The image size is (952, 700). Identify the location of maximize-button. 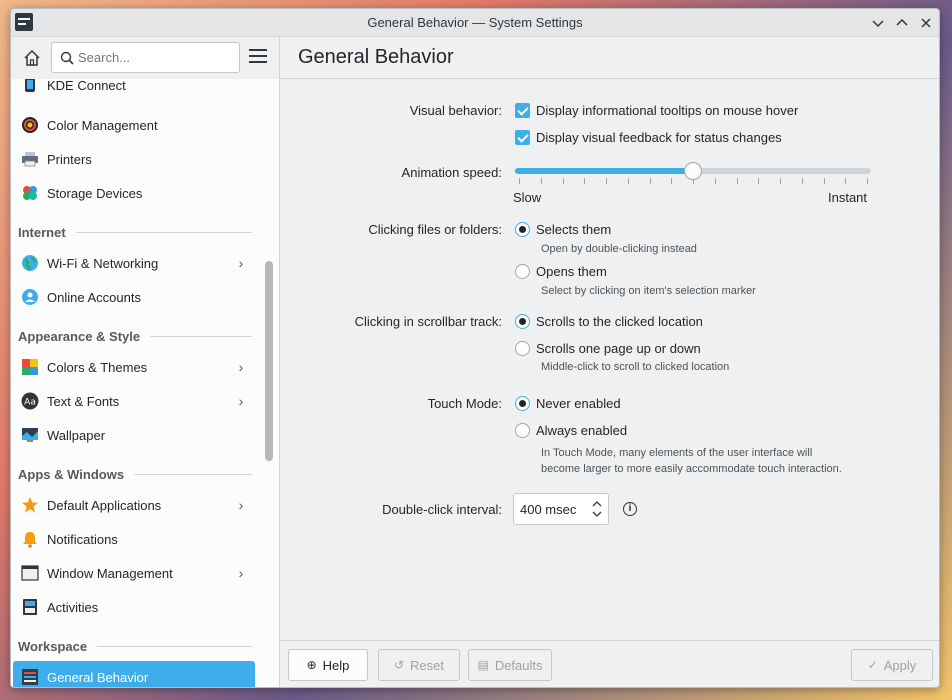
(902, 23).